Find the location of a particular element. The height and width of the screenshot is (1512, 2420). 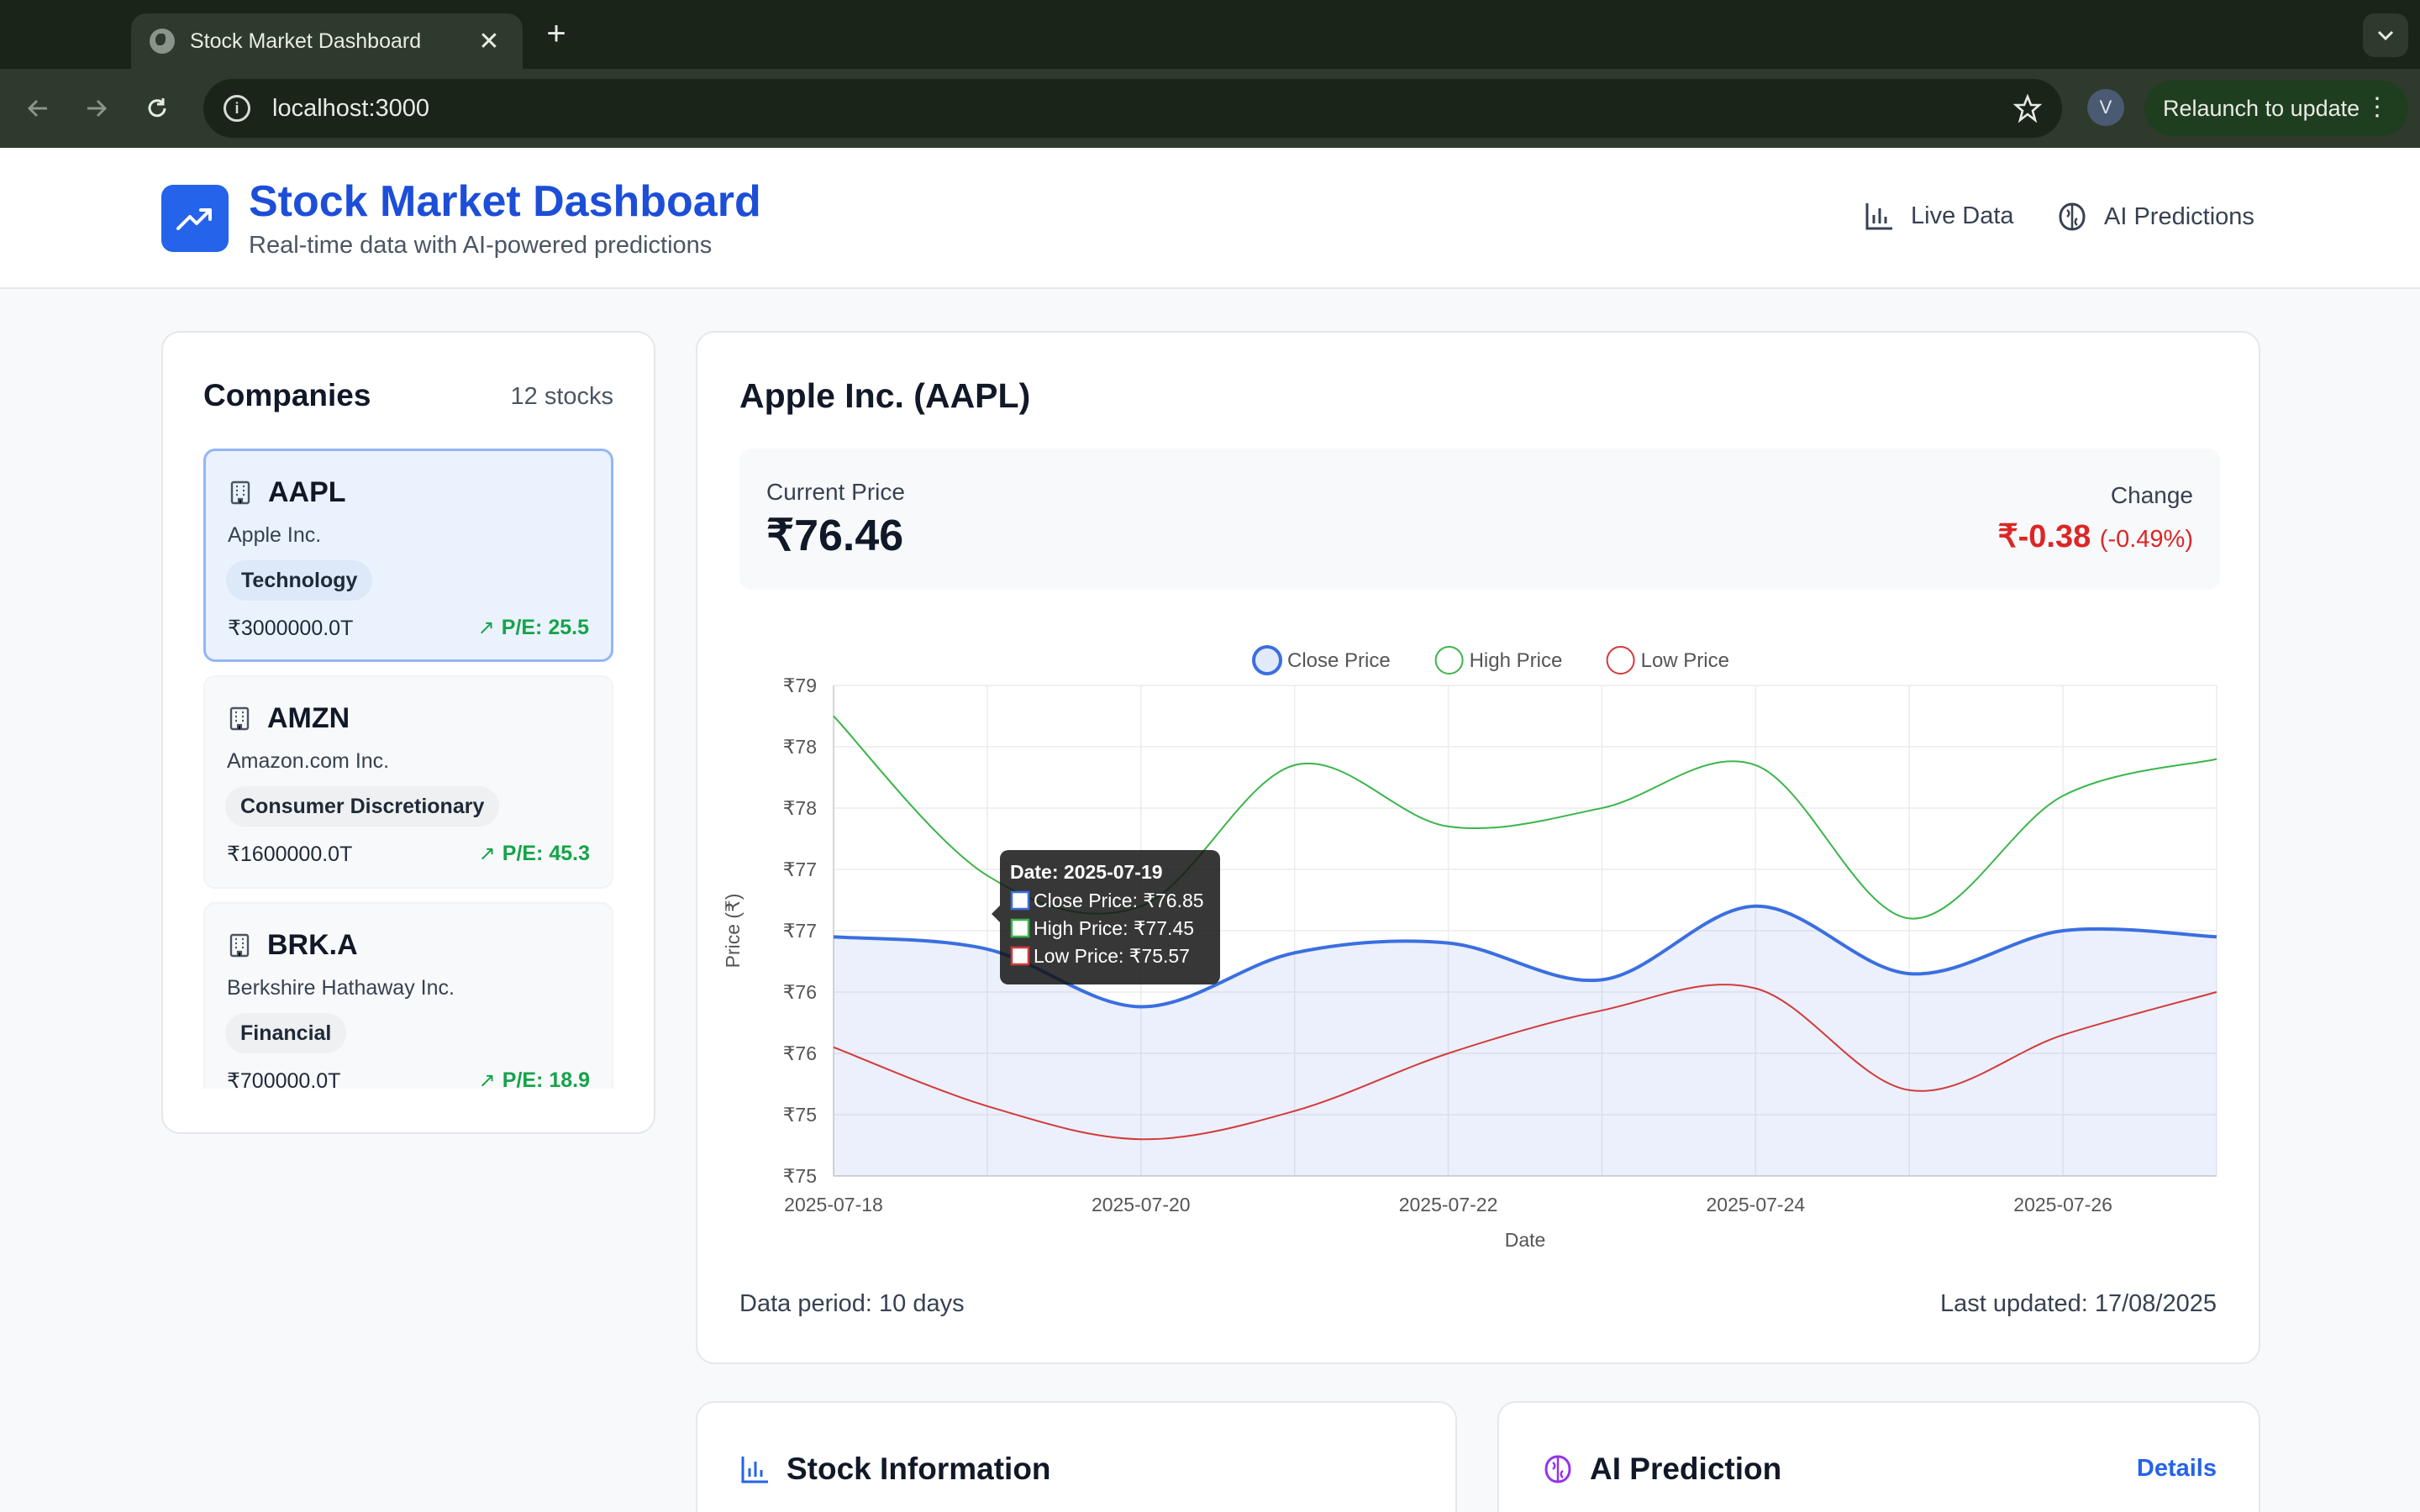

pe-ratio: ↗ P/E: 25.5 is located at coordinates (533, 628).